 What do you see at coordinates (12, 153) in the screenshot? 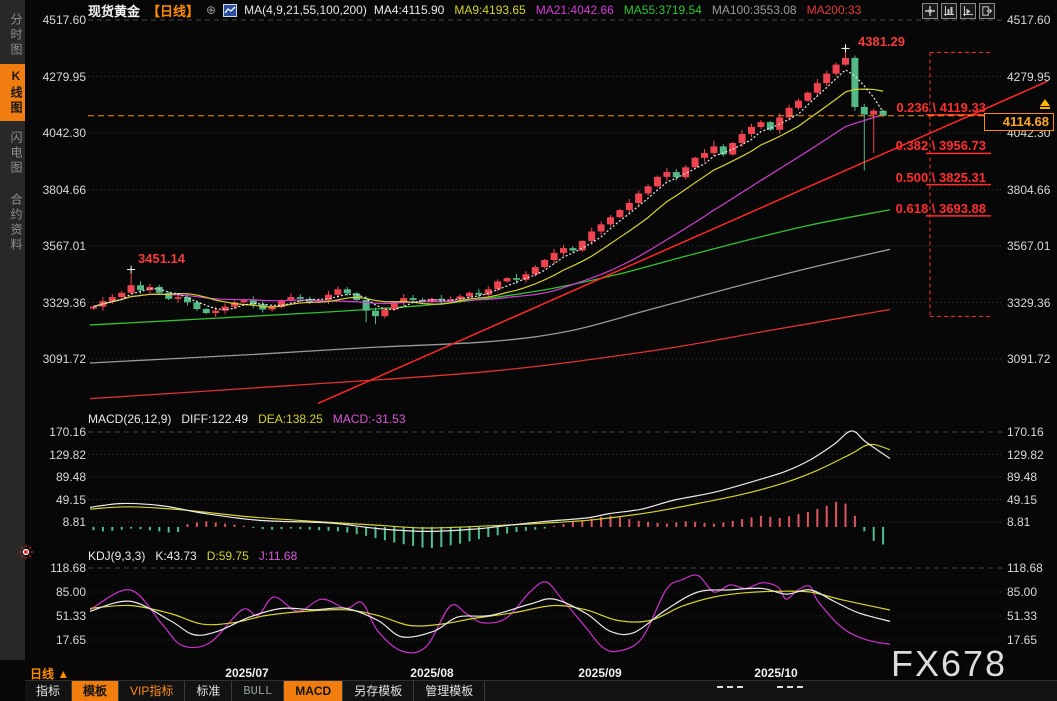
I see `sidebar-item-2: 闪电图` at bounding box center [12, 153].